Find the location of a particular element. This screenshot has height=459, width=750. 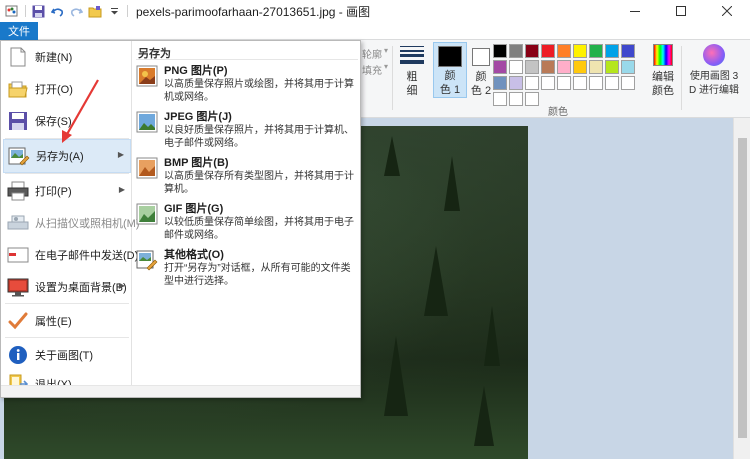

option-description: 以较低质量保存简单绘图，并将其用于电子邮件或网络。 is located at coordinates (259, 229).